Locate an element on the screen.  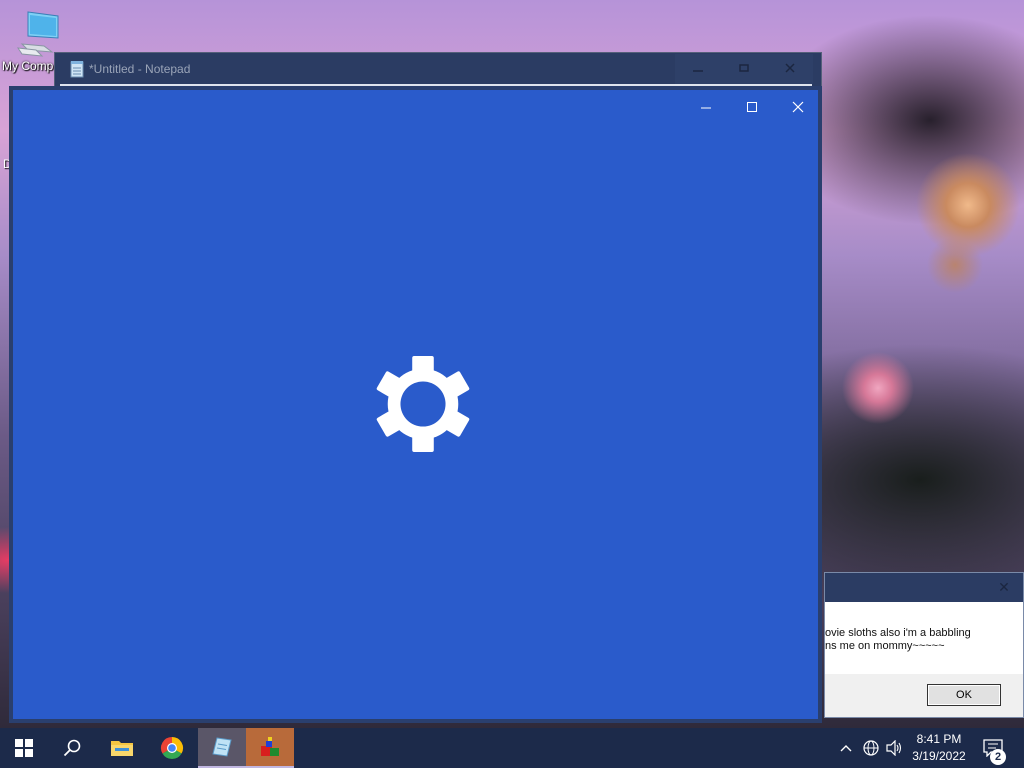
volume-button is located at coordinates (895, 748).